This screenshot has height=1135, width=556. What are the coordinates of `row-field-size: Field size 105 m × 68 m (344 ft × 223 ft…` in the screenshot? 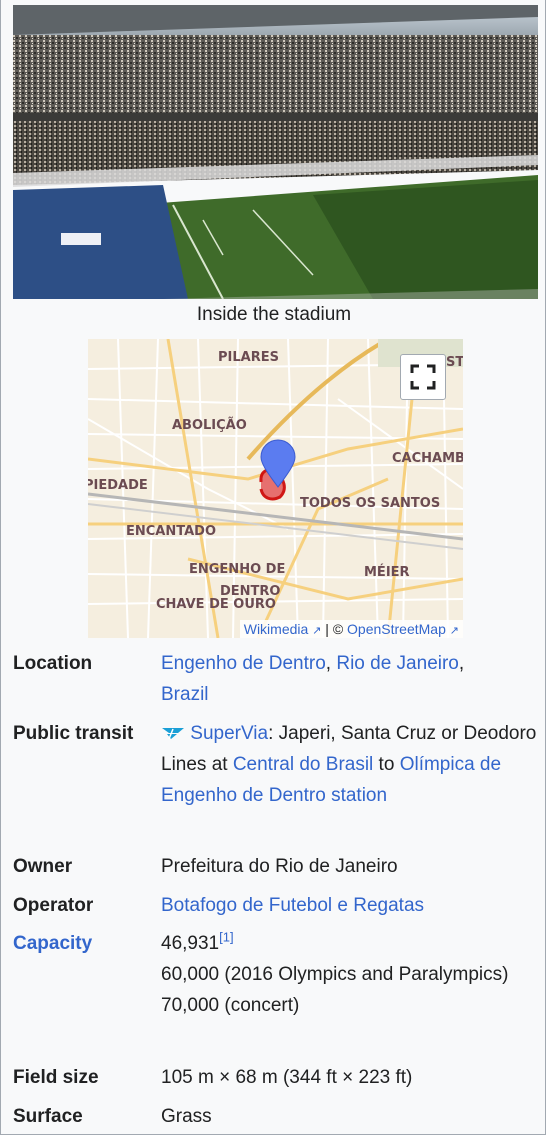 It's located at (278, 1077).